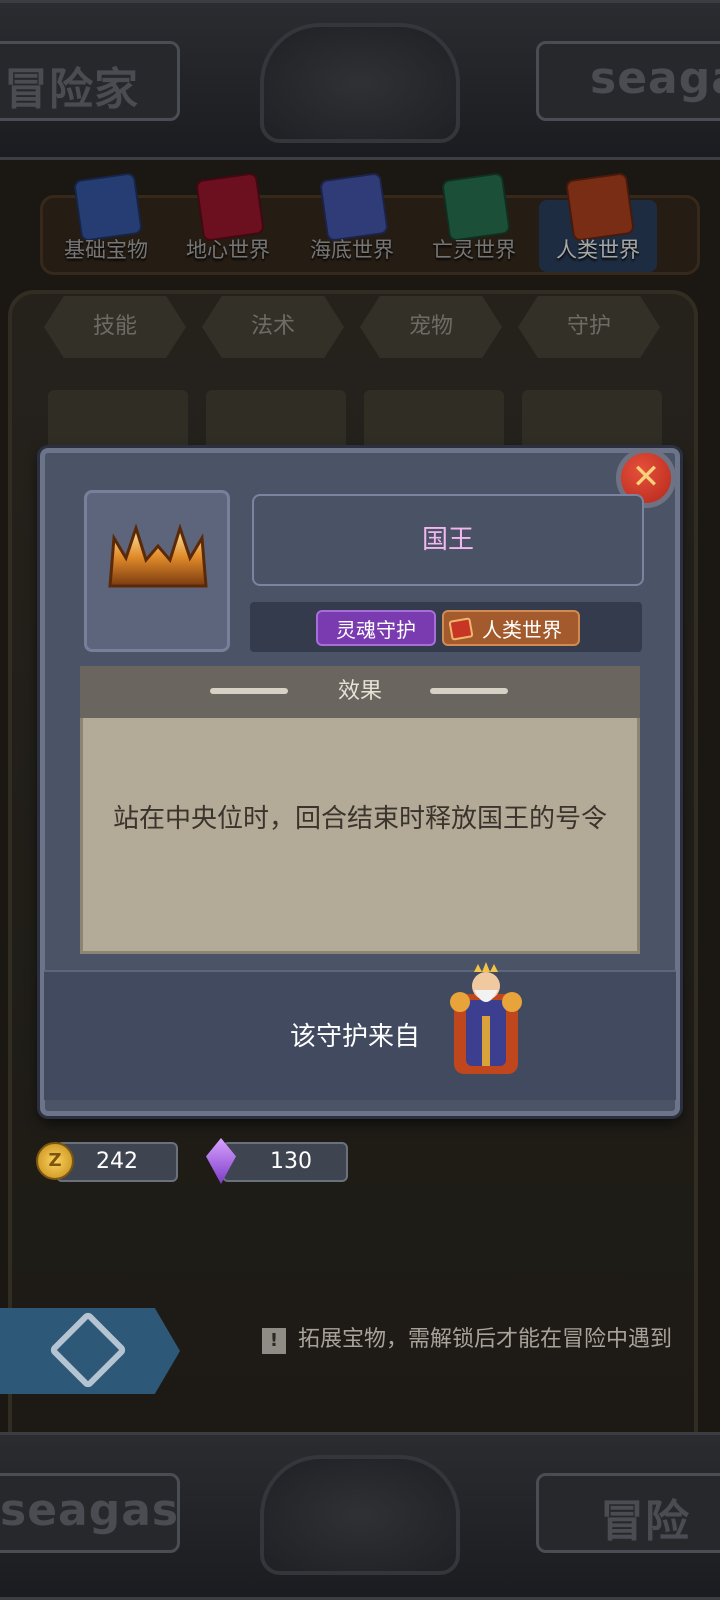 This screenshot has height=1600, width=720. What do you see at coordinates (486, 1020) in the screenshot?
I see `king-hero-icon` at bounding box center [486, 1020].